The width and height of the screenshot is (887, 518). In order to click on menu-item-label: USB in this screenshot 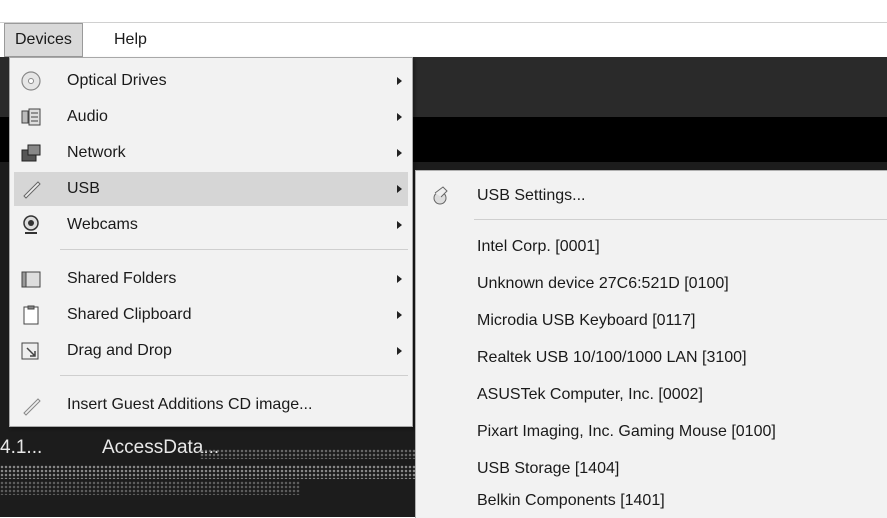, I will do `click(83, 188)`.